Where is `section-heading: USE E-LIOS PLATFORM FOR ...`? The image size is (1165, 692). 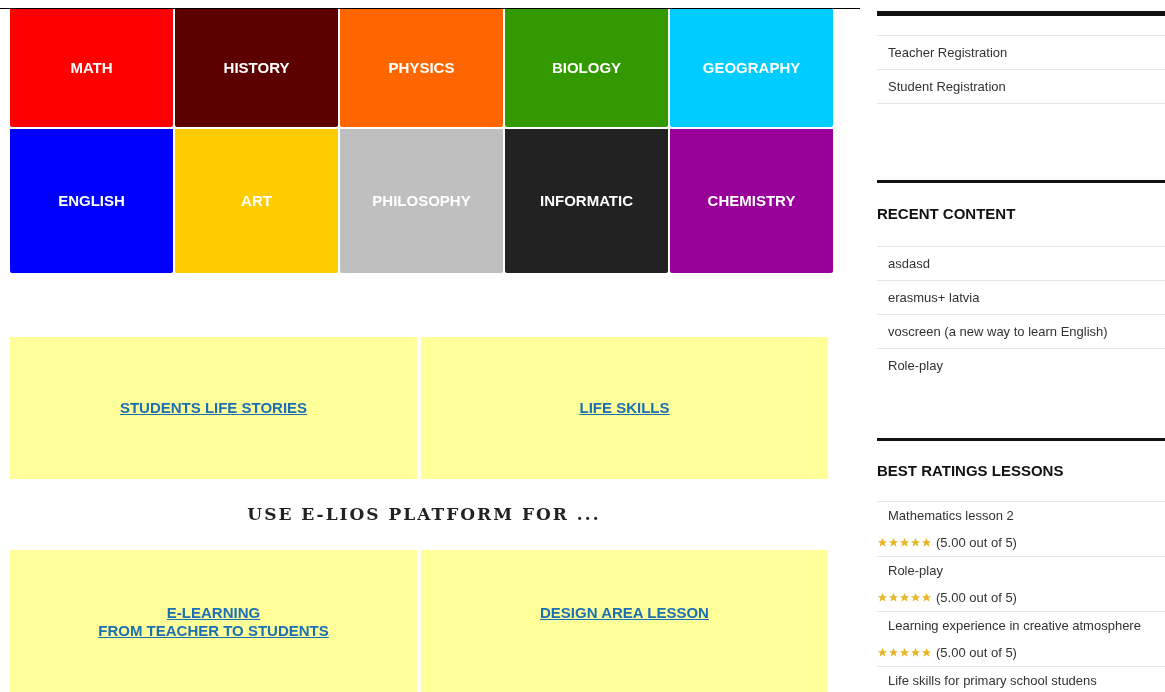
section-heading: USE E-LIOS PLATFORM FOR ... is located at coordinates (424, 514).